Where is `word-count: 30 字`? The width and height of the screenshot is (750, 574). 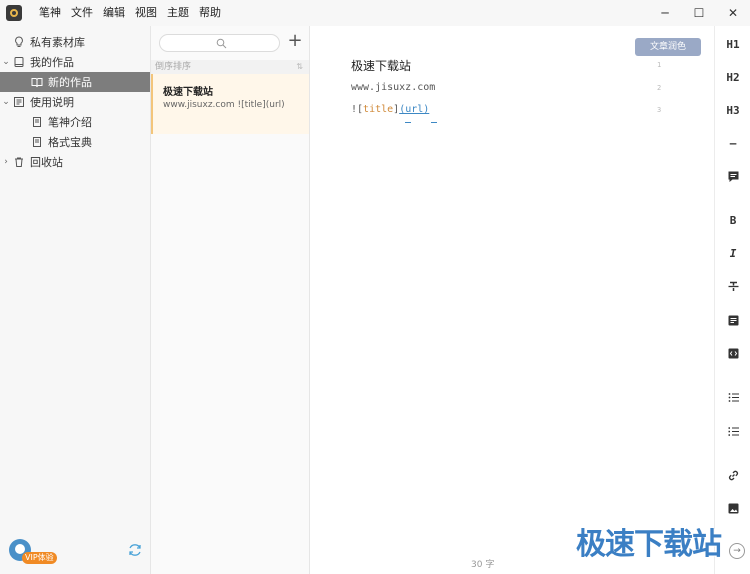 word-count: 30 字 is located at coordinates (483, 565).